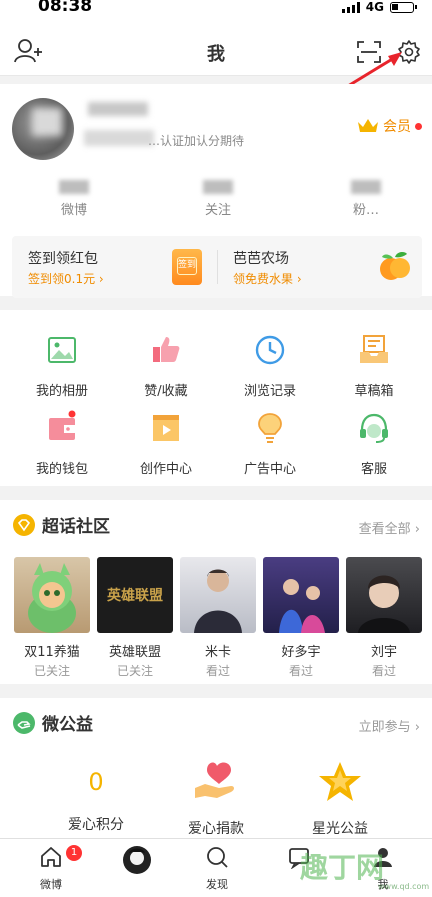  What do you see at coordinates (67, 725) in the screenshot?
I see `section-title: 微公益` at bounding box center [67, 725].